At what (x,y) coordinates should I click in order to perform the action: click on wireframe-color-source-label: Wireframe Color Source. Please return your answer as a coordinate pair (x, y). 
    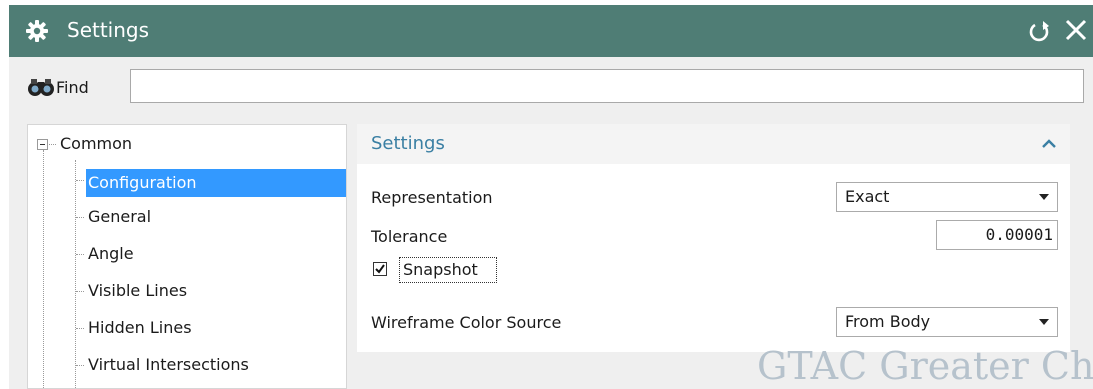
    Looking at the image, I should click on (466, 322).